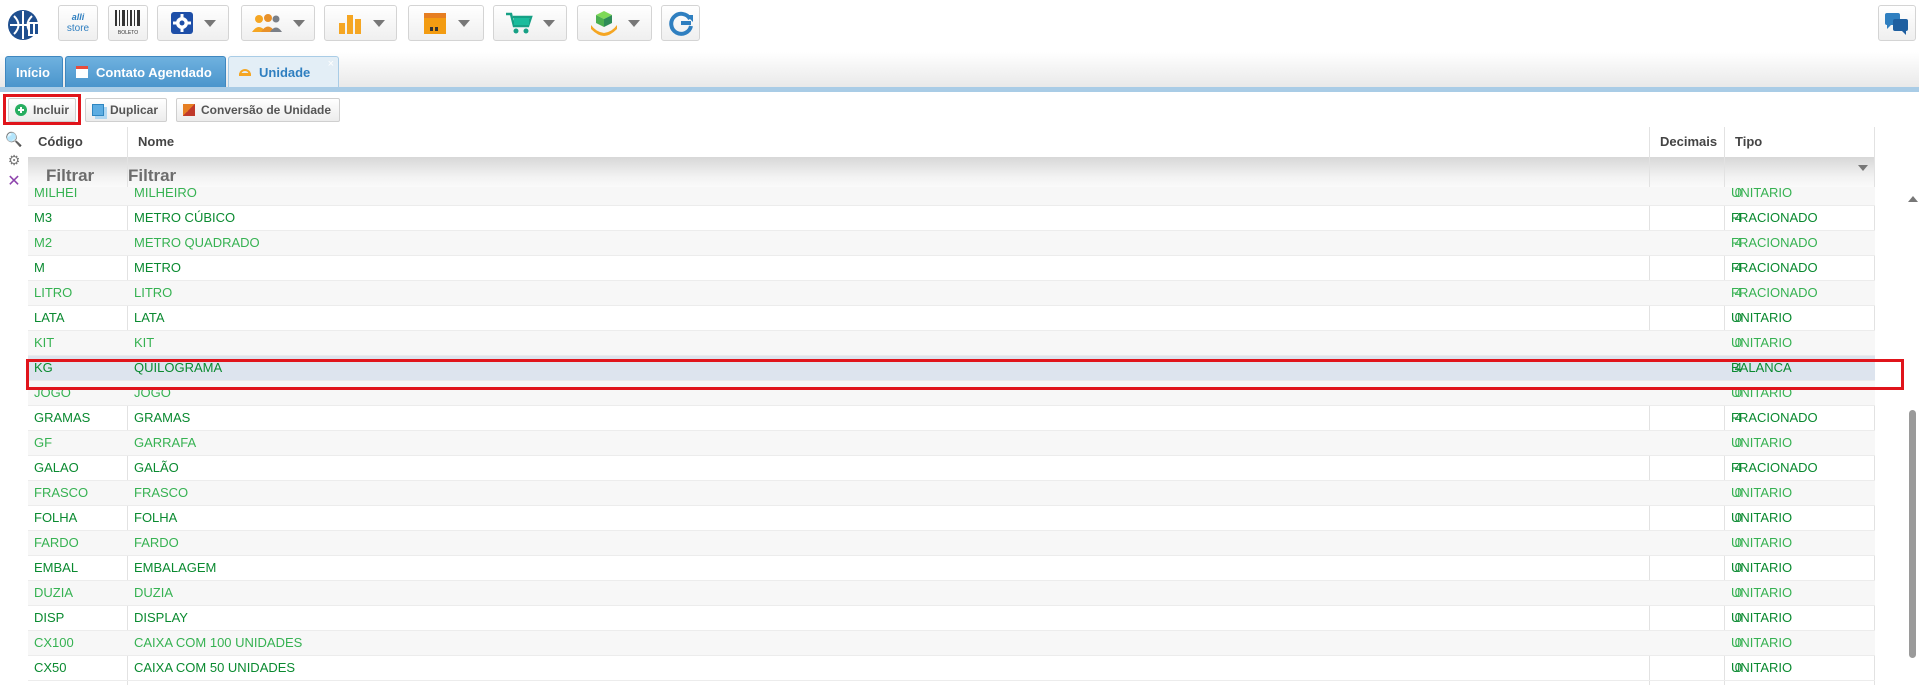  What do you see at coordinates (1913, 199) in the screenshot?
I see `scroll-up-icon` at bounding box center [1913, 199].